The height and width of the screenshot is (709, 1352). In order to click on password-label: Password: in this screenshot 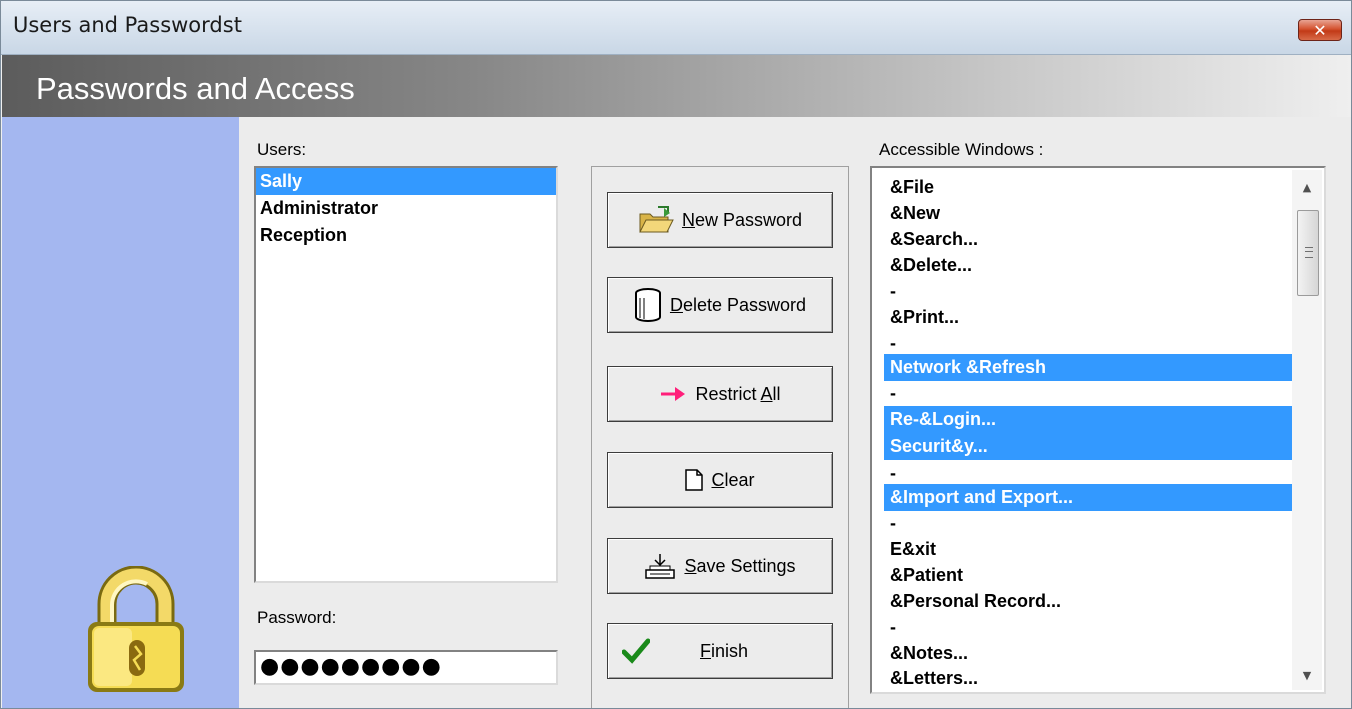, I will do `click(297, 617)`.